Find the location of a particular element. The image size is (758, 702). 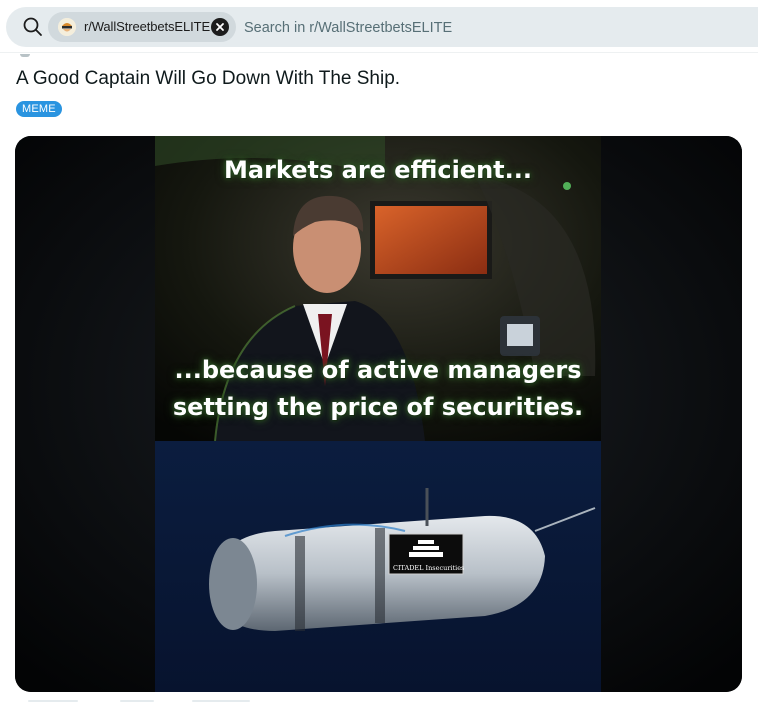

submarine-label: CITADEL Insecurities is located at coordinates (428, 568).